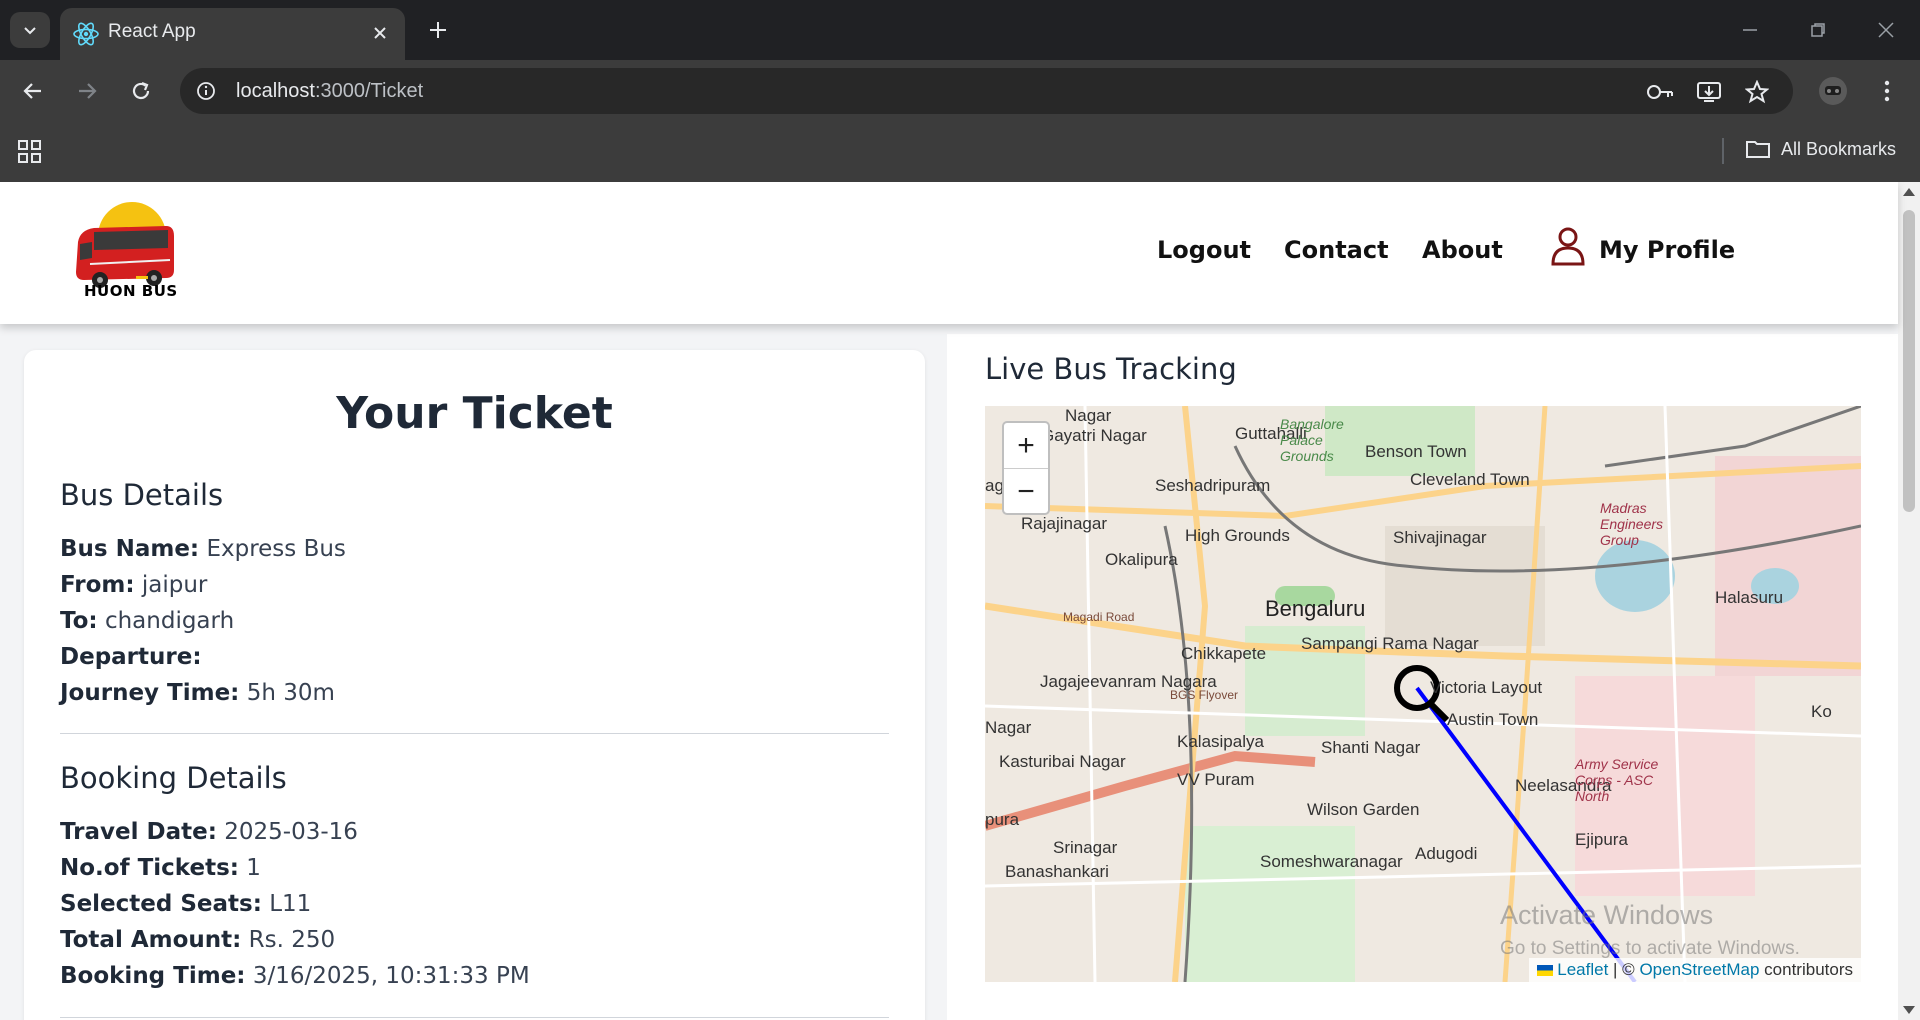 The image size is (1920, 1020). I want to click on url-host: localhost, so click(275, 91).